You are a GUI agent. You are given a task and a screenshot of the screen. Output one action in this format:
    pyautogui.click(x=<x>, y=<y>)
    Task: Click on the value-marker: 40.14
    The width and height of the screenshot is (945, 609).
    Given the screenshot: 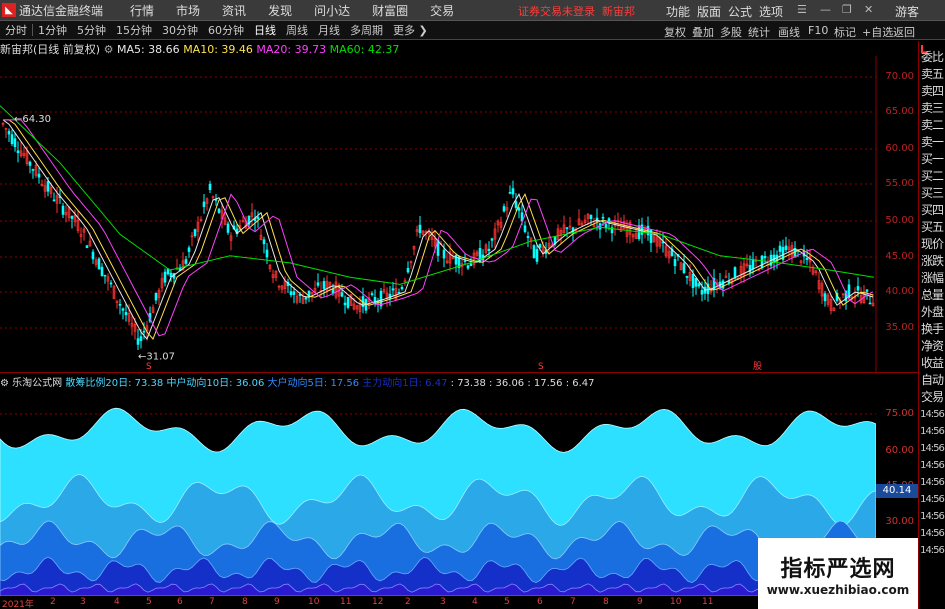 What is the action you would take?
    pyautogui.click(x=897, y=491)
    